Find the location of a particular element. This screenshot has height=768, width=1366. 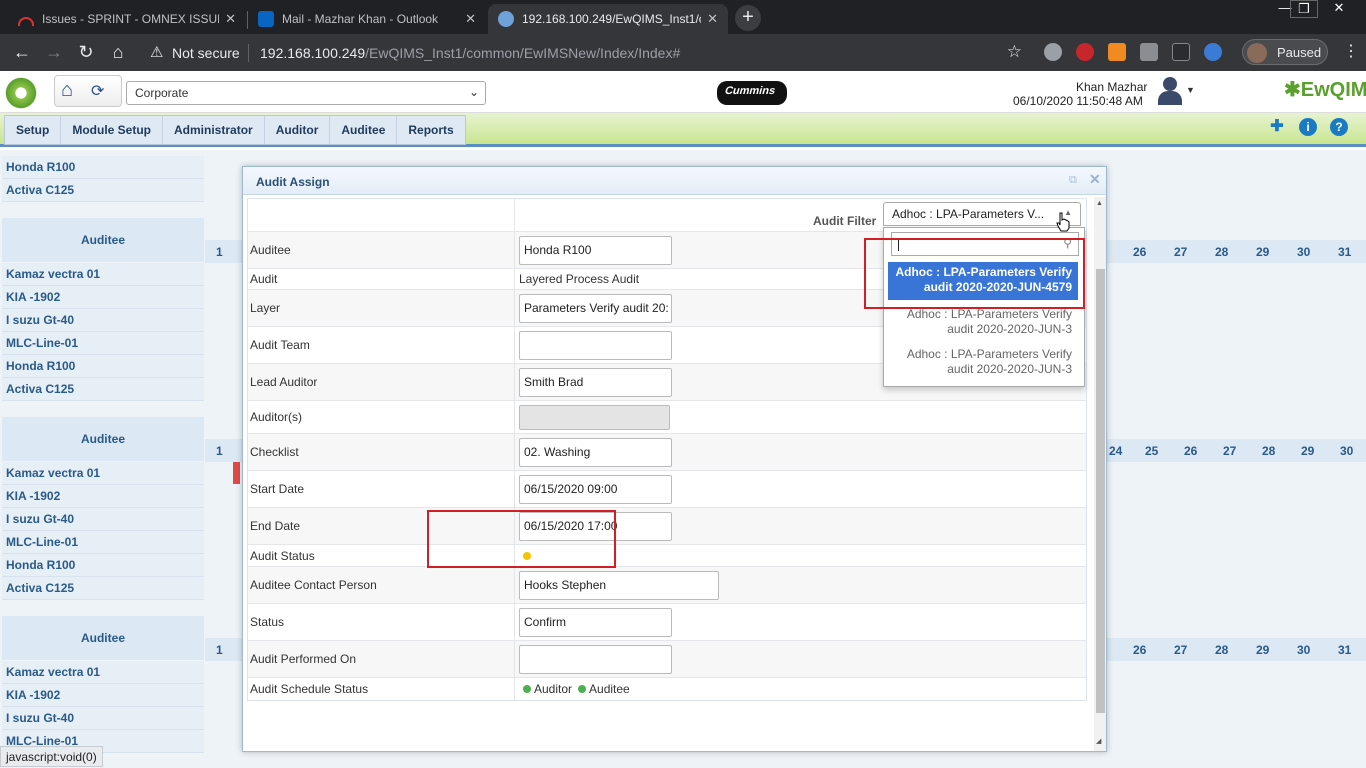

refresh-icon: ⟳ is located at coordinates (97, 91).